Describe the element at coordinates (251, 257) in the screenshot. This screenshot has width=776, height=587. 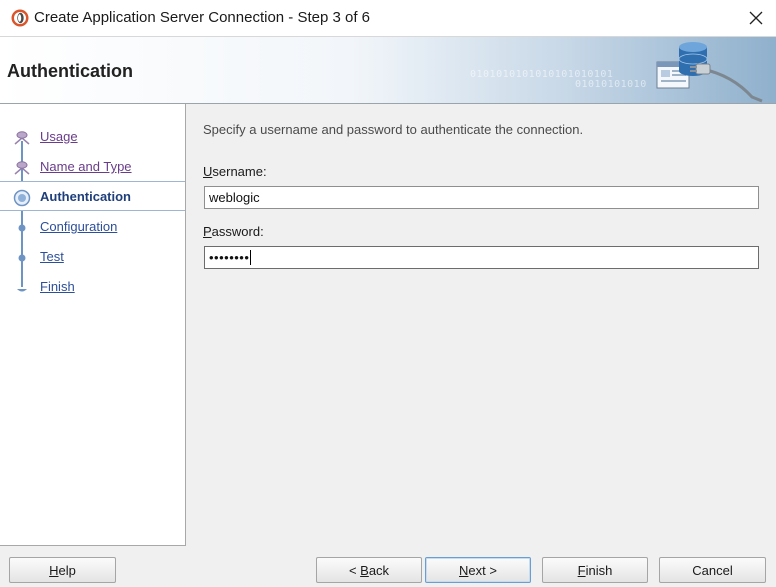
I see `text-caret` at that location.